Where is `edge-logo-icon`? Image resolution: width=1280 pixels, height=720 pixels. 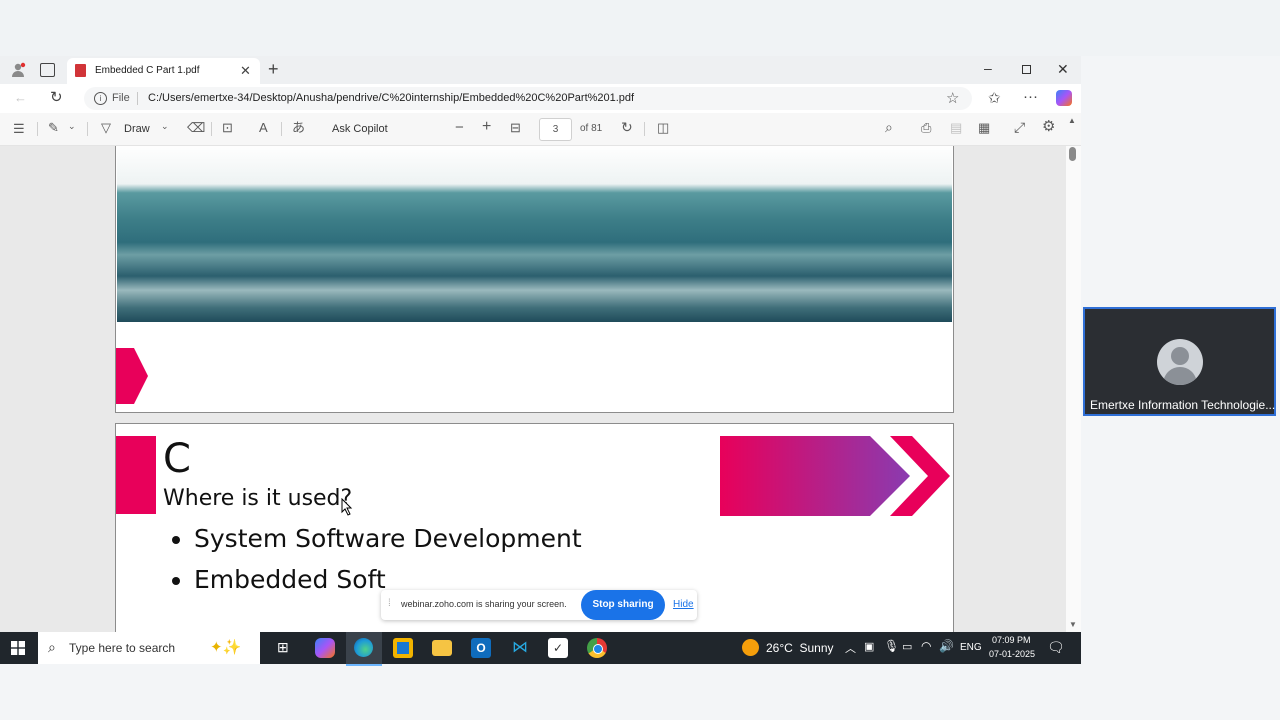 edge-logo-icon is located at coordinates (363, 647).